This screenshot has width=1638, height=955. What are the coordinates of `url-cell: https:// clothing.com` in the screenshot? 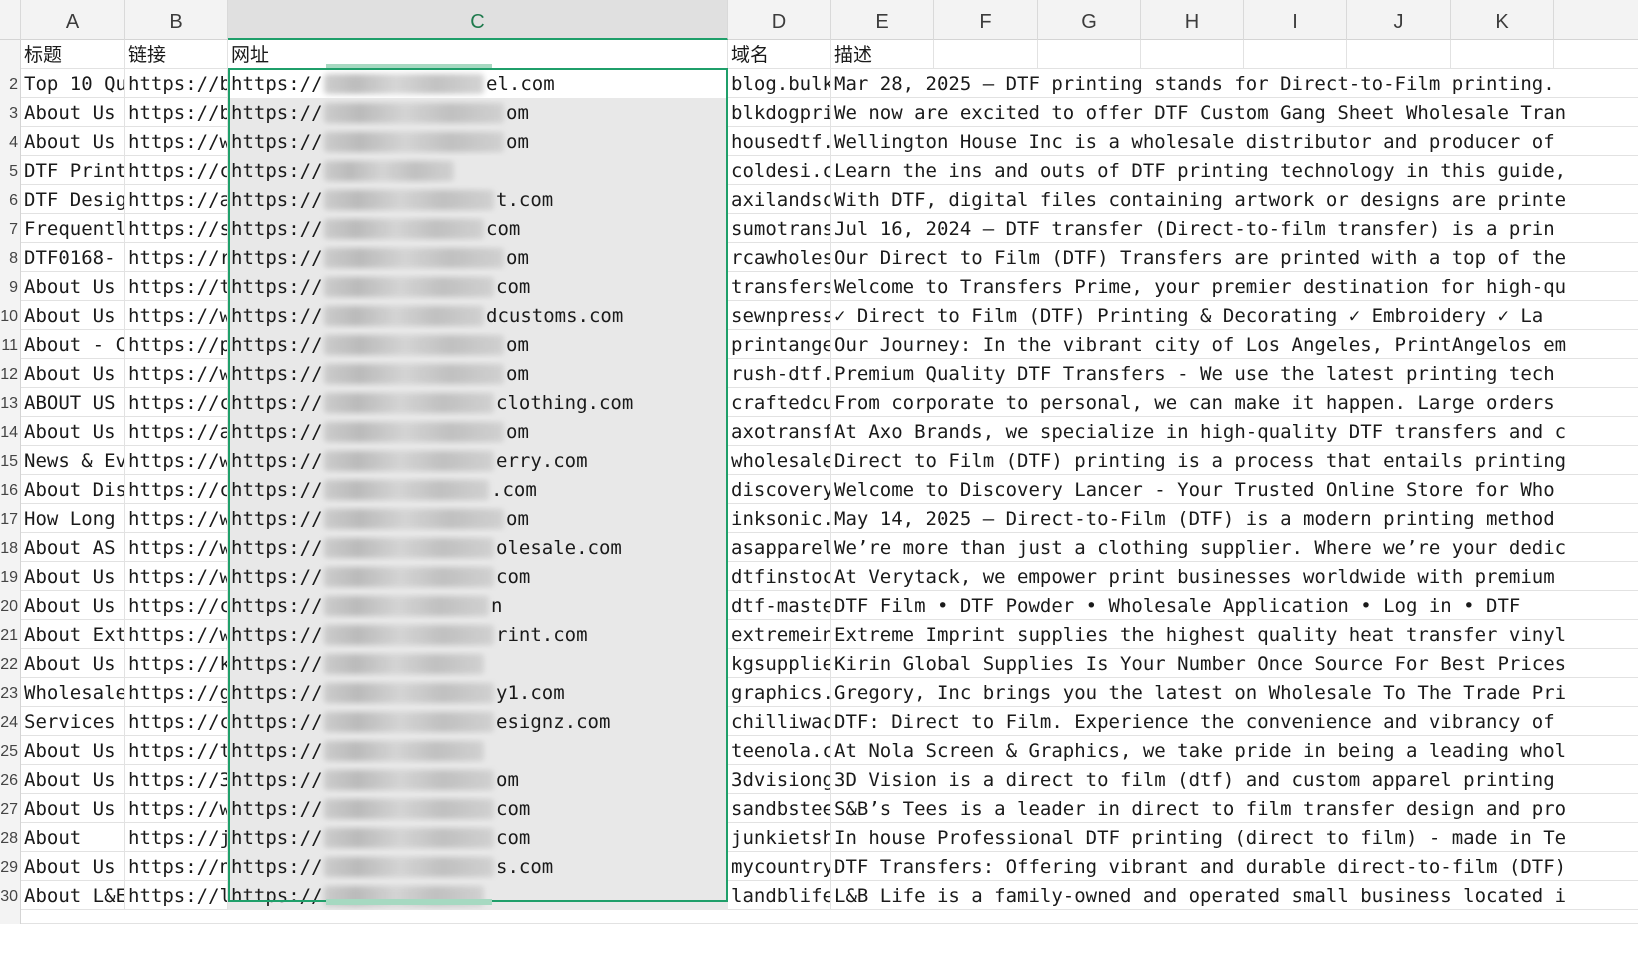 It's located at (478, 402).